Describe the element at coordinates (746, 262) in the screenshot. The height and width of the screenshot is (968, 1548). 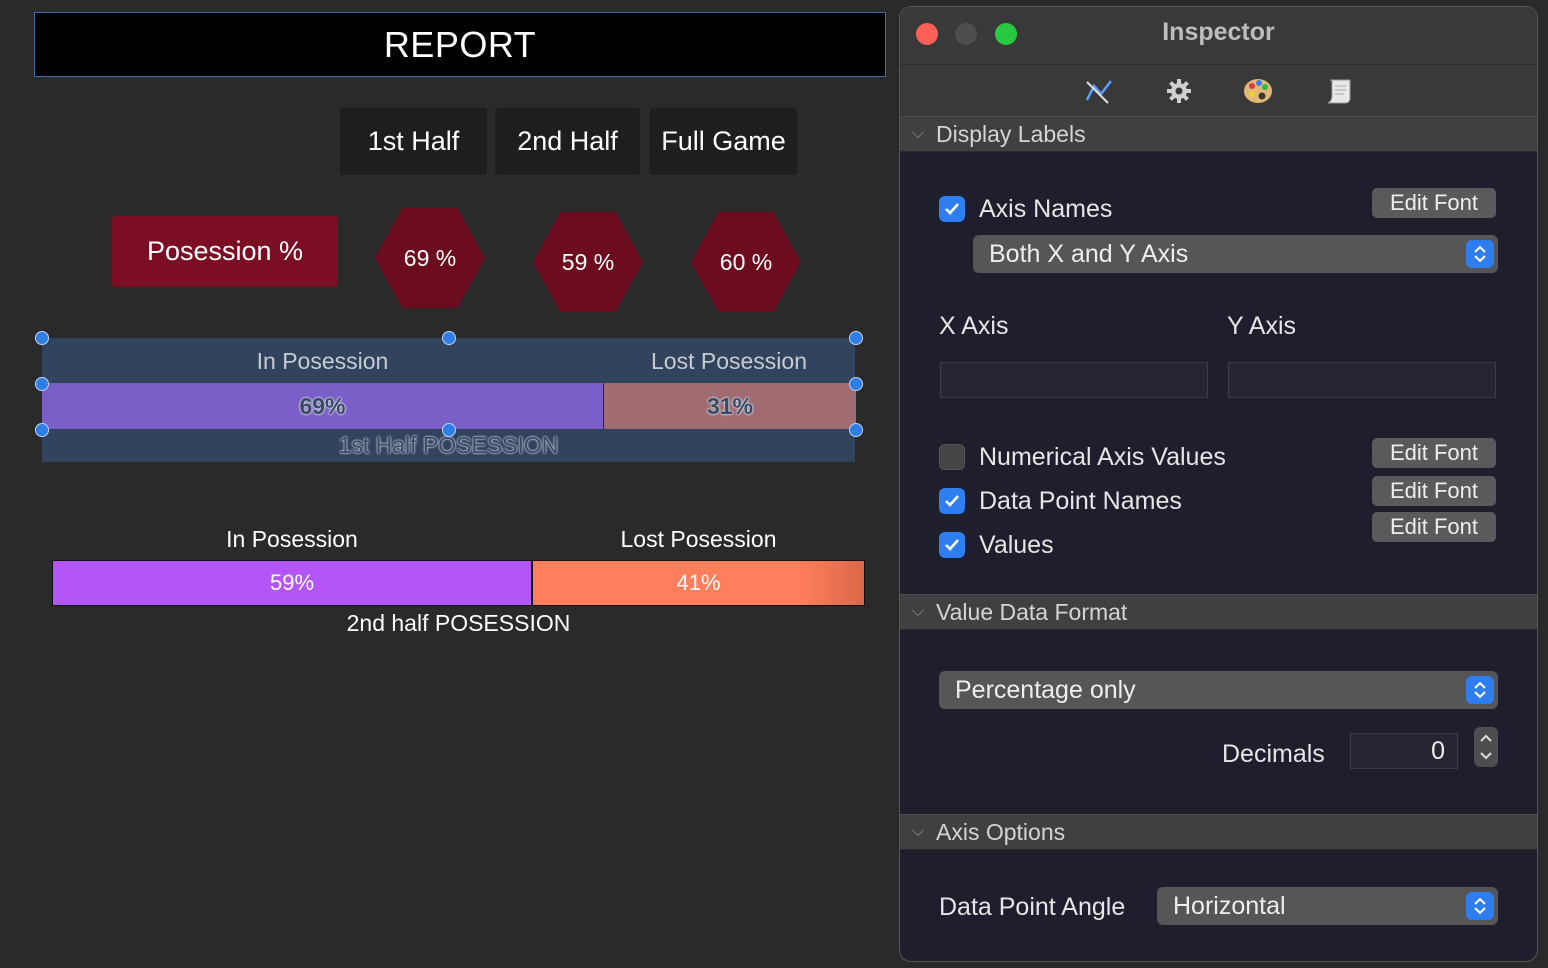
I see `hex-full-game-value: 60 %` at that location.